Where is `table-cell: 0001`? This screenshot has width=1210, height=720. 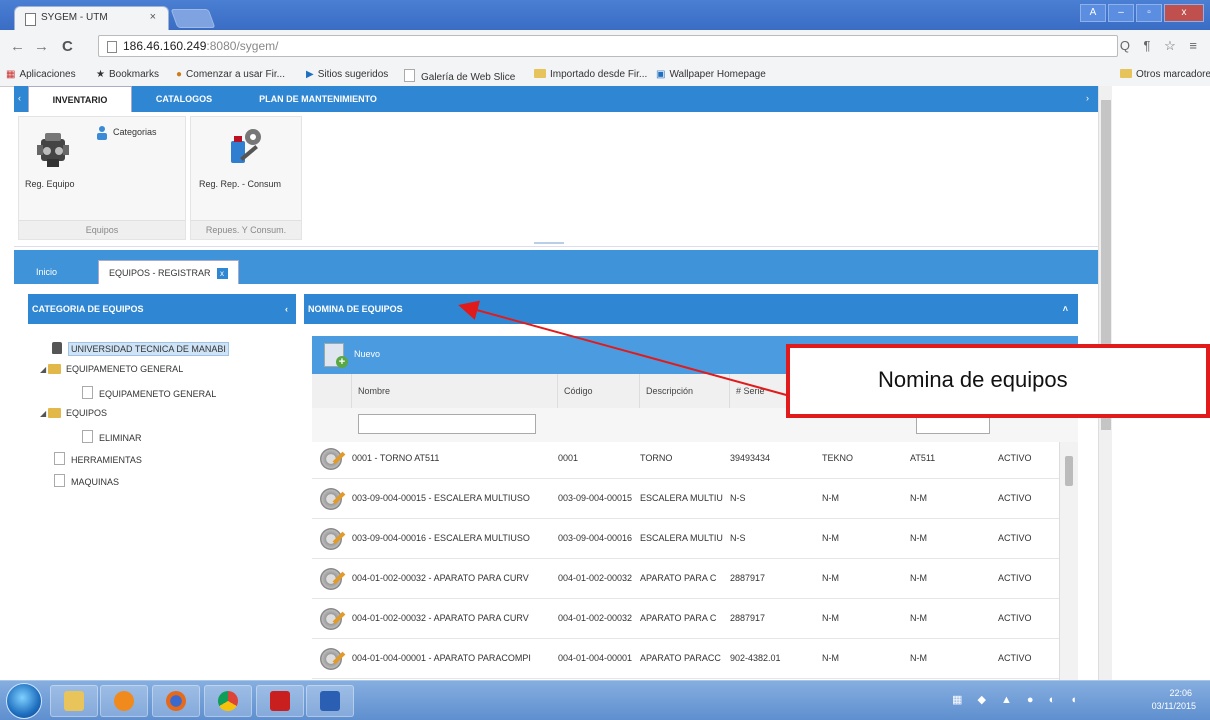 table-cell: 0001 is located at coordinates (568, 458).